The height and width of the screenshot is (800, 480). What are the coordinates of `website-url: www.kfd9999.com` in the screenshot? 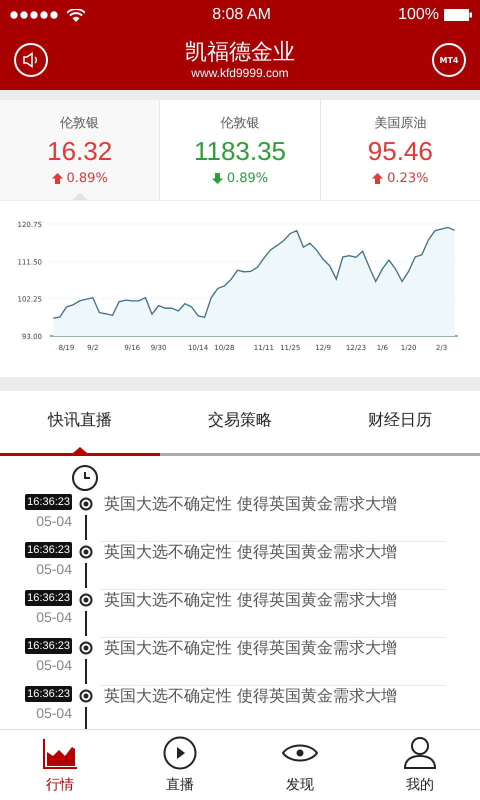 It's located at (240, 73).